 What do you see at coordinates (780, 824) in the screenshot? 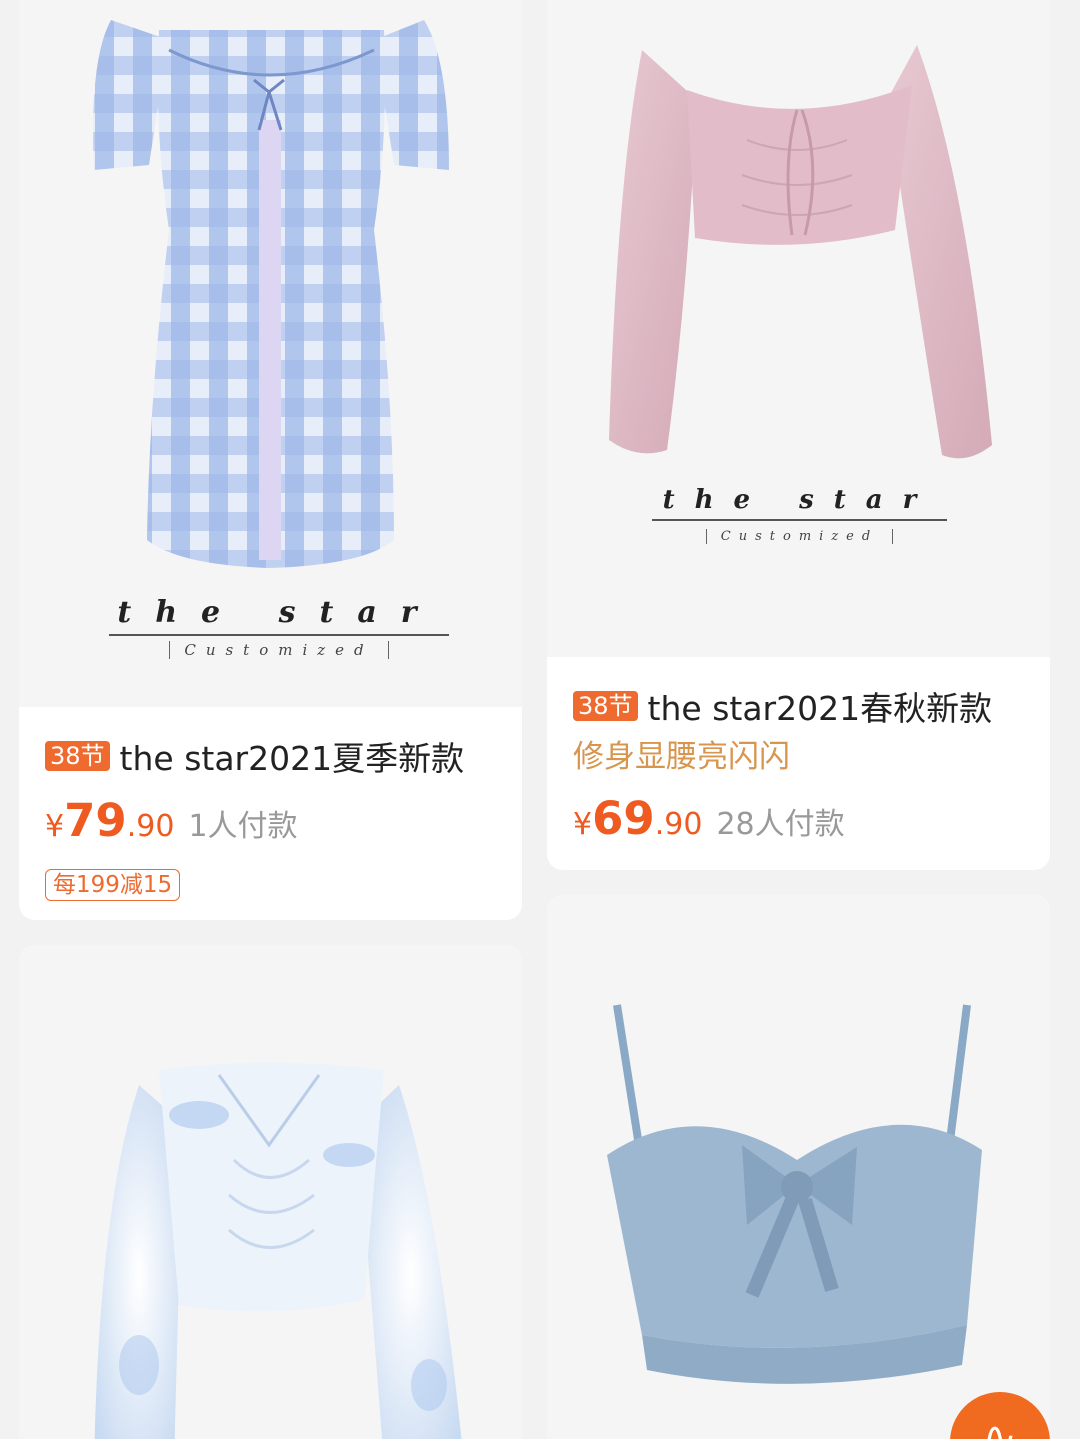
I see `sold-count: 28人付款` at bounding box center [780, 824].